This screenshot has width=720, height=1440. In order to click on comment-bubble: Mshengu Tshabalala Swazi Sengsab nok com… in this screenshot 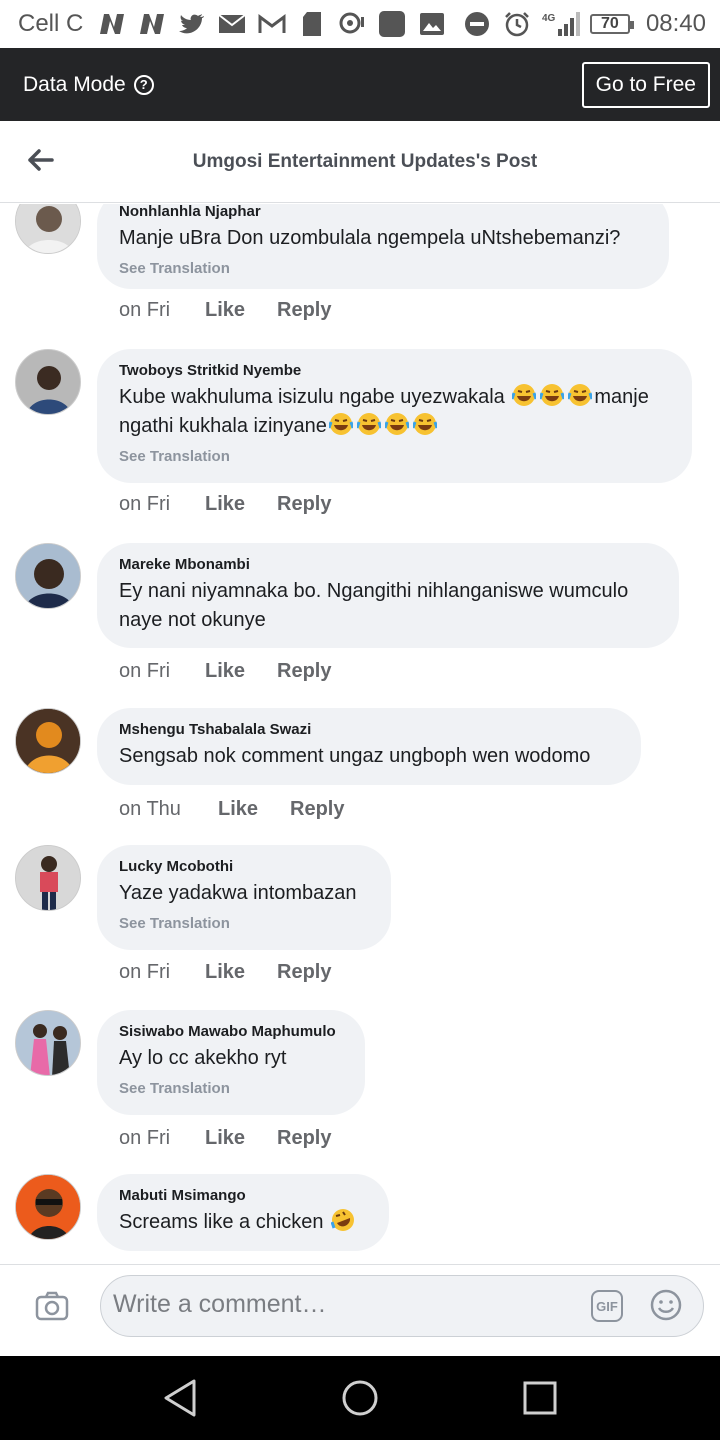, I will do `click(369, 746)`.